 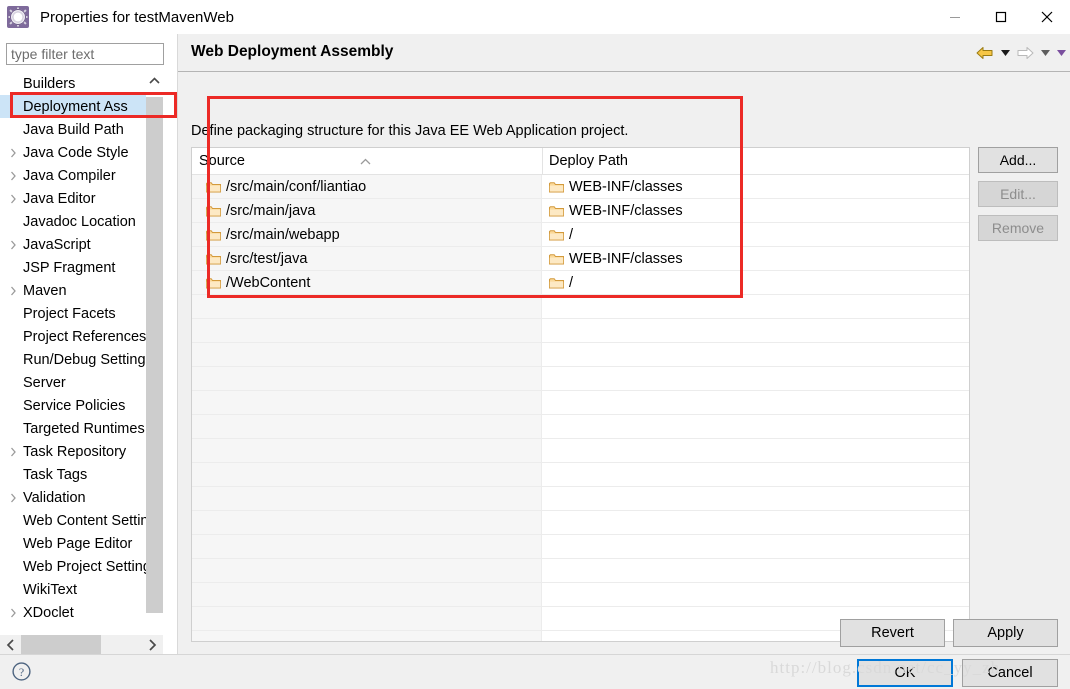 I want to click on scrollbar-thumb, so click(x=154, y=355).